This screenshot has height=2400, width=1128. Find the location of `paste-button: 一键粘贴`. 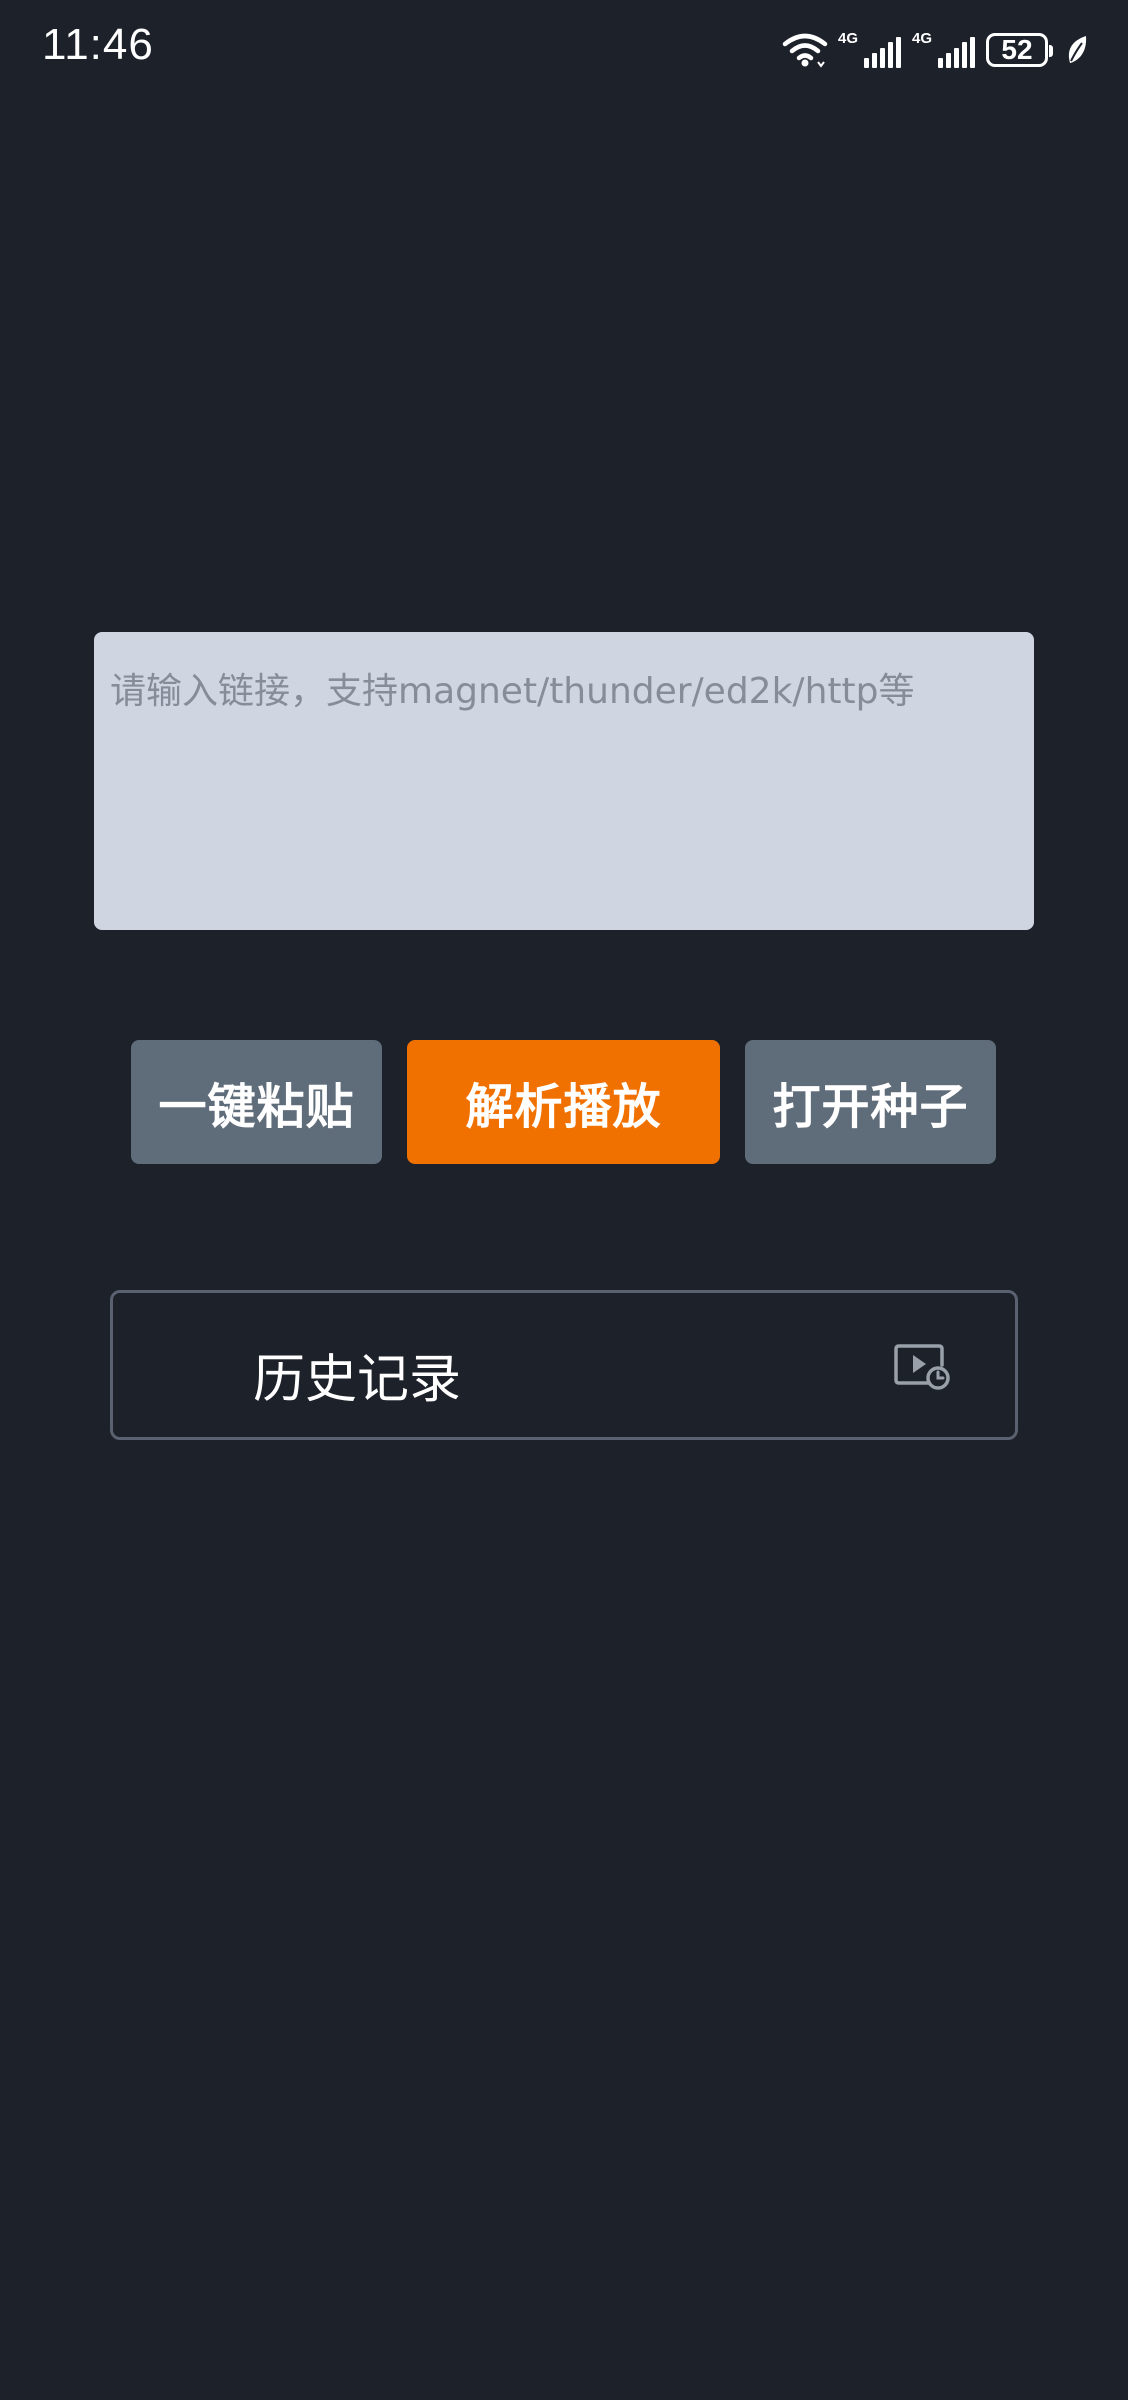

paste-button: 一键粘贴 is located at coordinates (256, 1102).